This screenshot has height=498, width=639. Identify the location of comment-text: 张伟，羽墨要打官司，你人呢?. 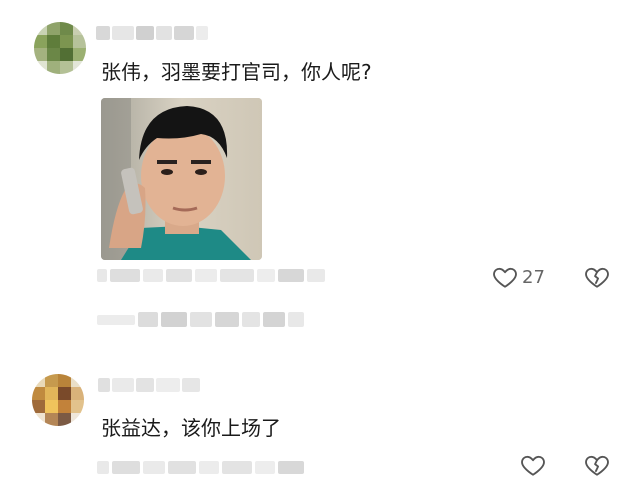
(236, 72).